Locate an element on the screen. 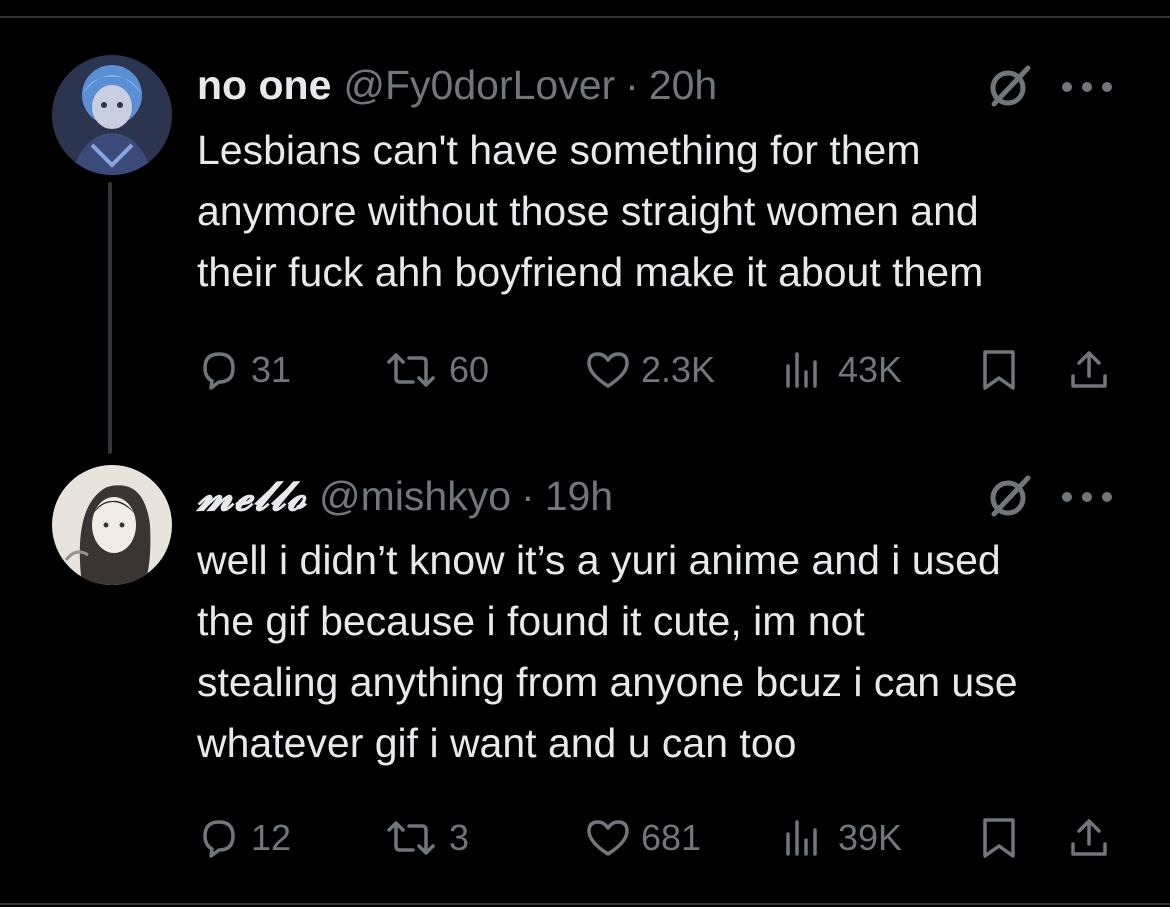 This screenshot has width=1170, height=907. repost-button: 3 is located at coordinates (426, 838).